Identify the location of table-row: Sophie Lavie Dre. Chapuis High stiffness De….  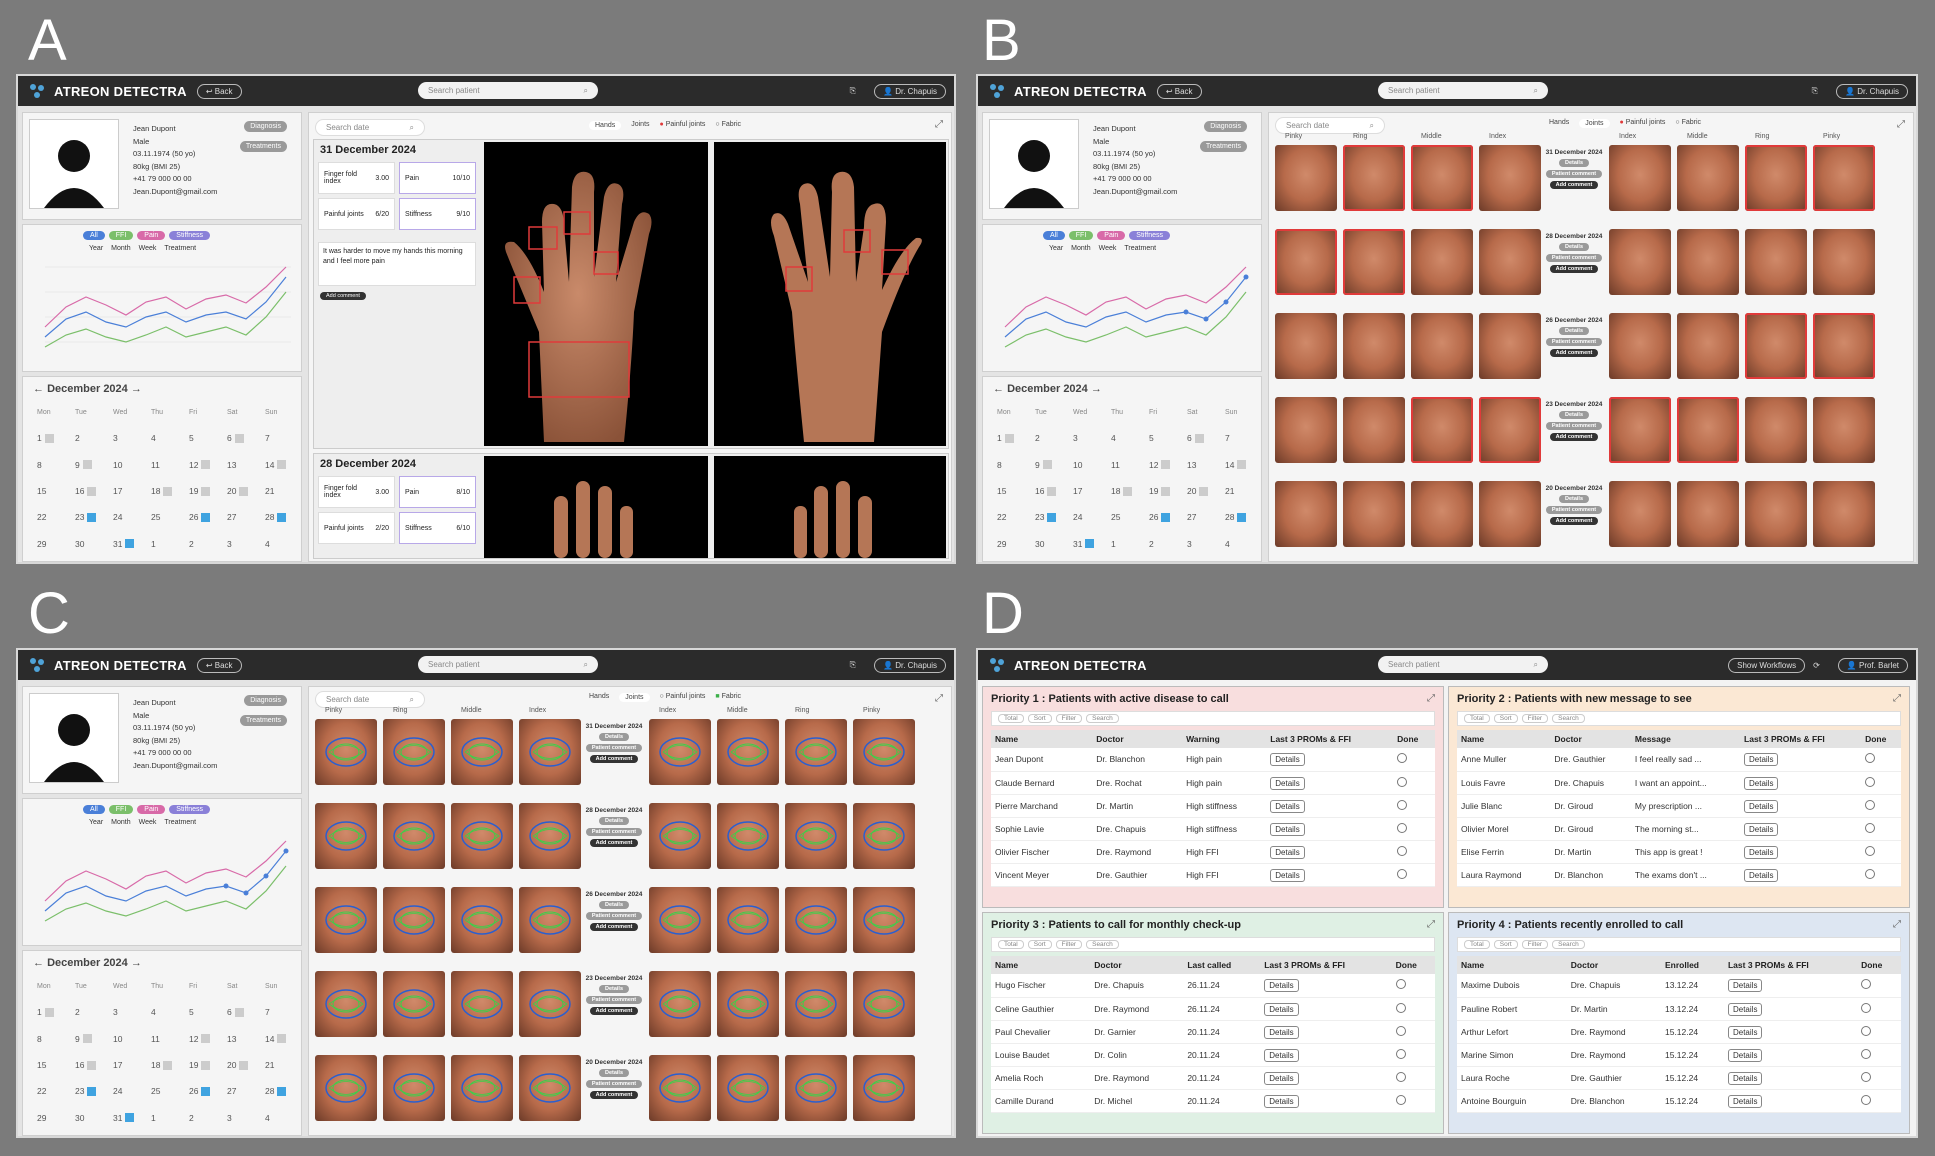
(1213, 829).